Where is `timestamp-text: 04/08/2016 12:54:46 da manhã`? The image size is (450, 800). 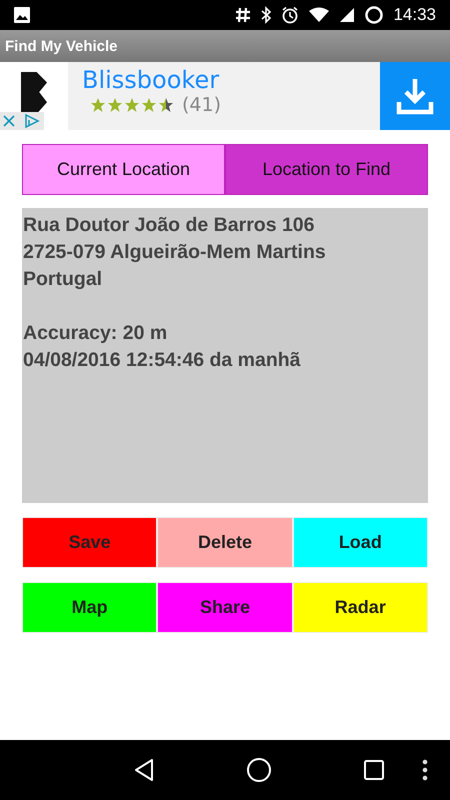 timestamp-text: 04/08/2016 12:54:46 da manhã is located at coordinates (162, 360).